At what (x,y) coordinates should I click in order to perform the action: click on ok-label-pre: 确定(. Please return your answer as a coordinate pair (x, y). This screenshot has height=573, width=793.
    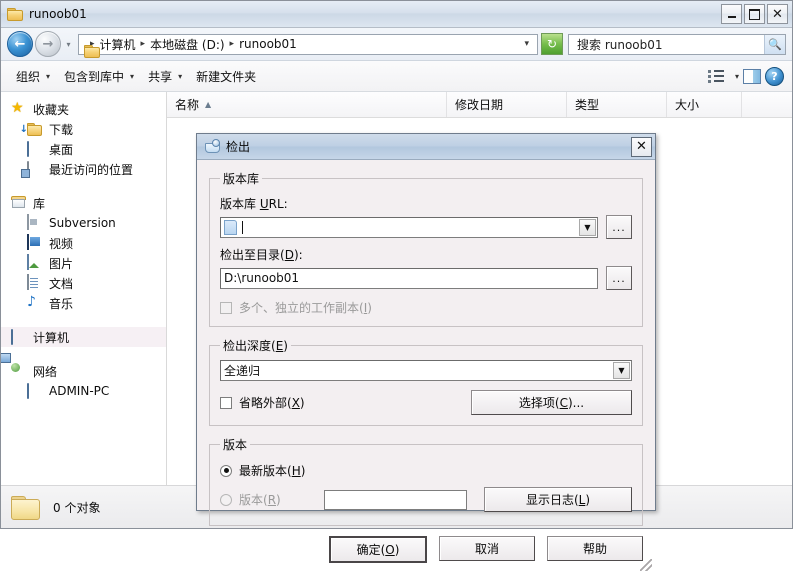
    Looking at the image, I should click on (371, 550).